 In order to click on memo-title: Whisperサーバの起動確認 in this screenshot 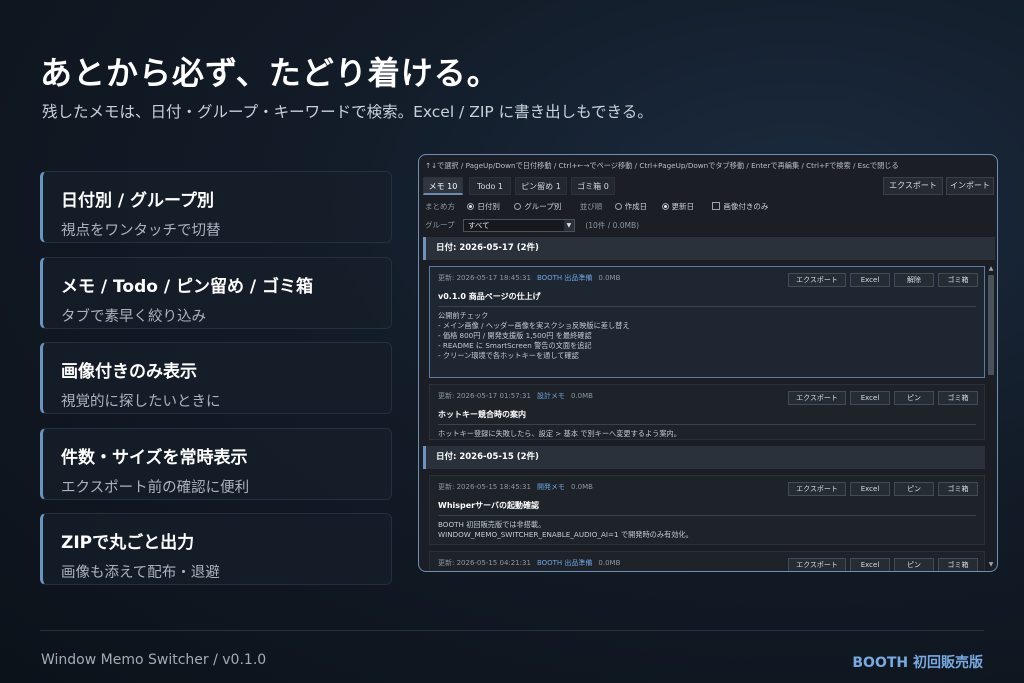, I will do `click(707, 508)`.